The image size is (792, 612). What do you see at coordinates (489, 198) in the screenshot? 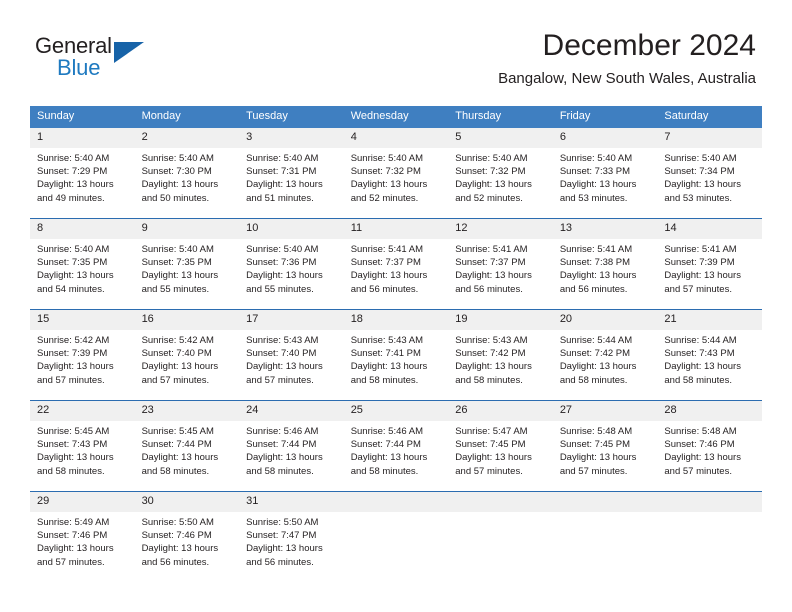
I see `daylight-text: and 52 minutes.` at bounding box center [489, 198].